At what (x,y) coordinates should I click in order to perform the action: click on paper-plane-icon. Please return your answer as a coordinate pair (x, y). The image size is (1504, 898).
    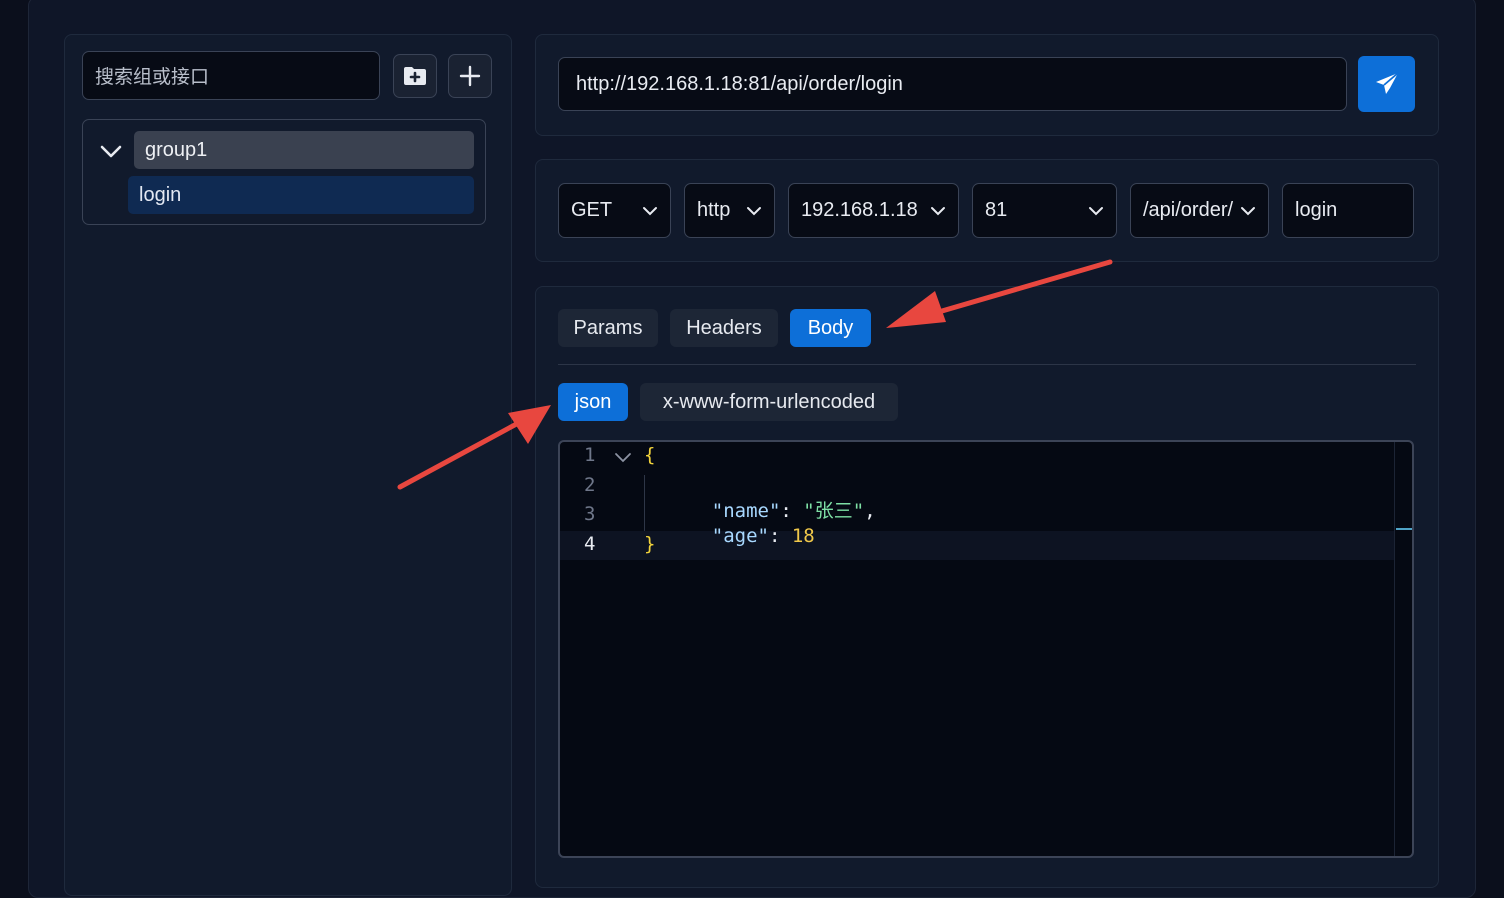
    Looking at the image, I should click on (1387, 83).